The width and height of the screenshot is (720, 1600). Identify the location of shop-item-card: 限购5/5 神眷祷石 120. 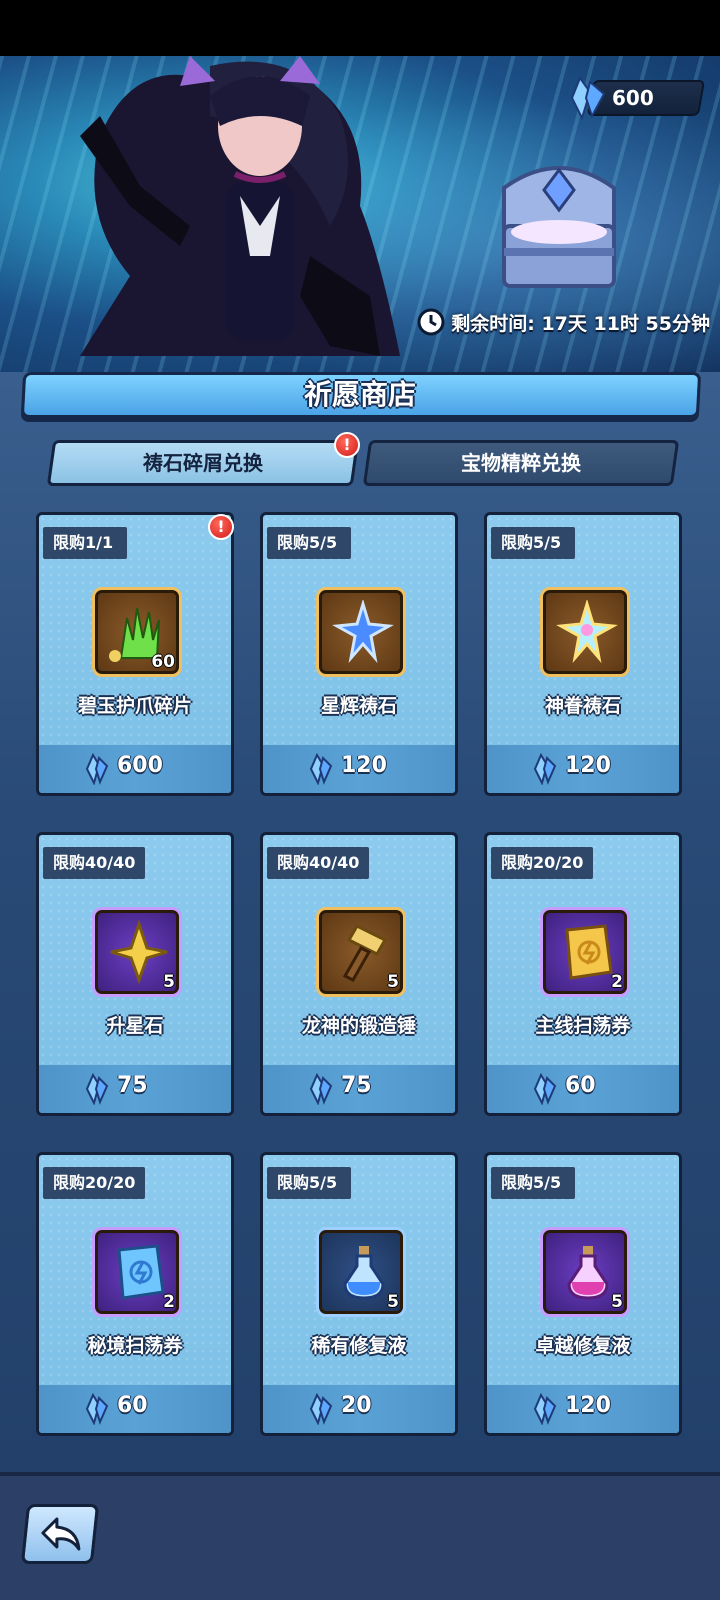
(583, 654).